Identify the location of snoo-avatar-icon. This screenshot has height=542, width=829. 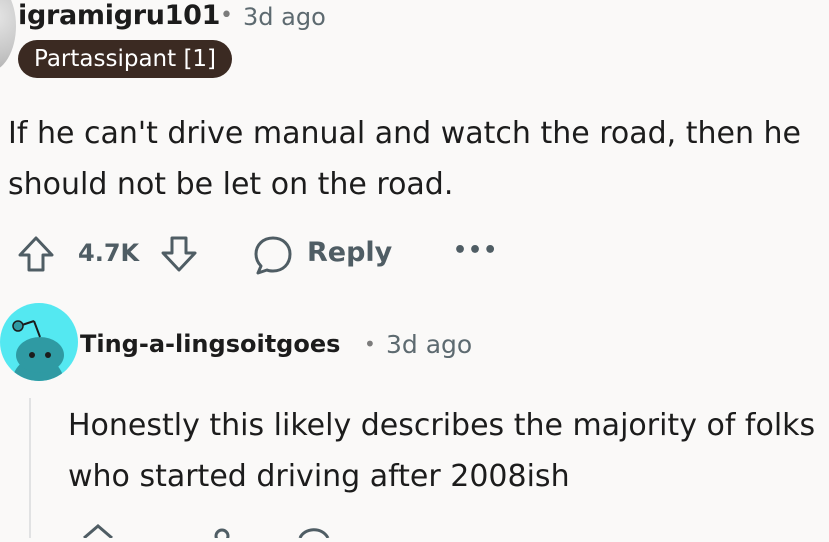
(39, 350).